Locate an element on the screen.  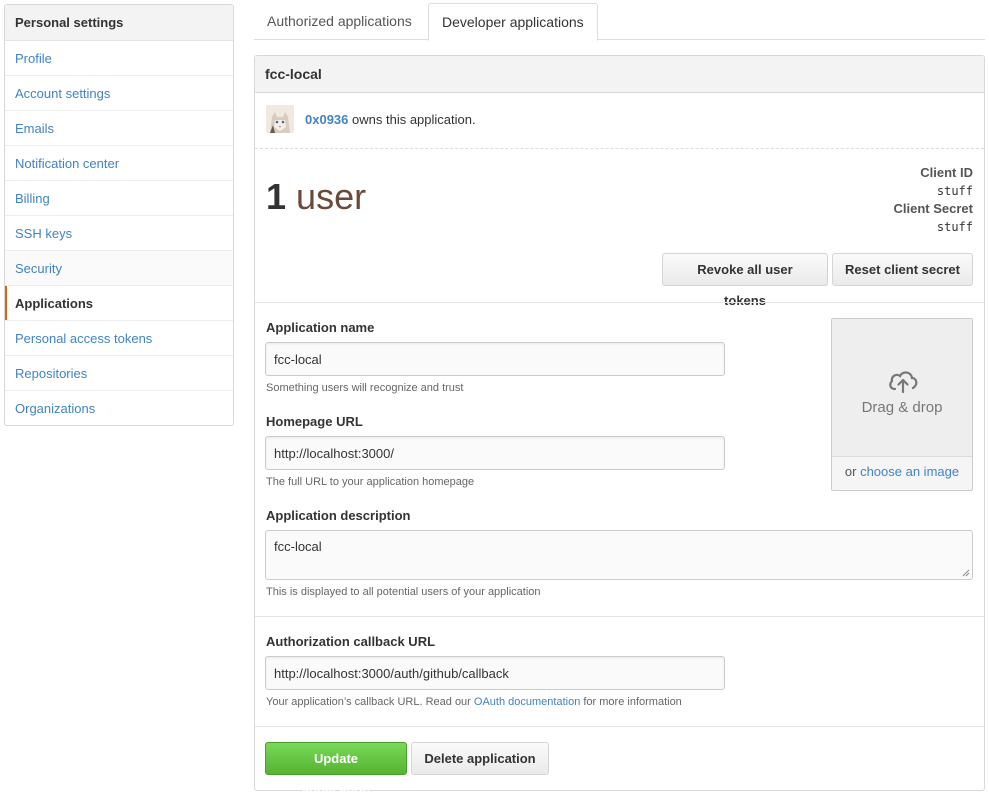
callback-hint-suffix: for more information is located at coordinates (632, 702).